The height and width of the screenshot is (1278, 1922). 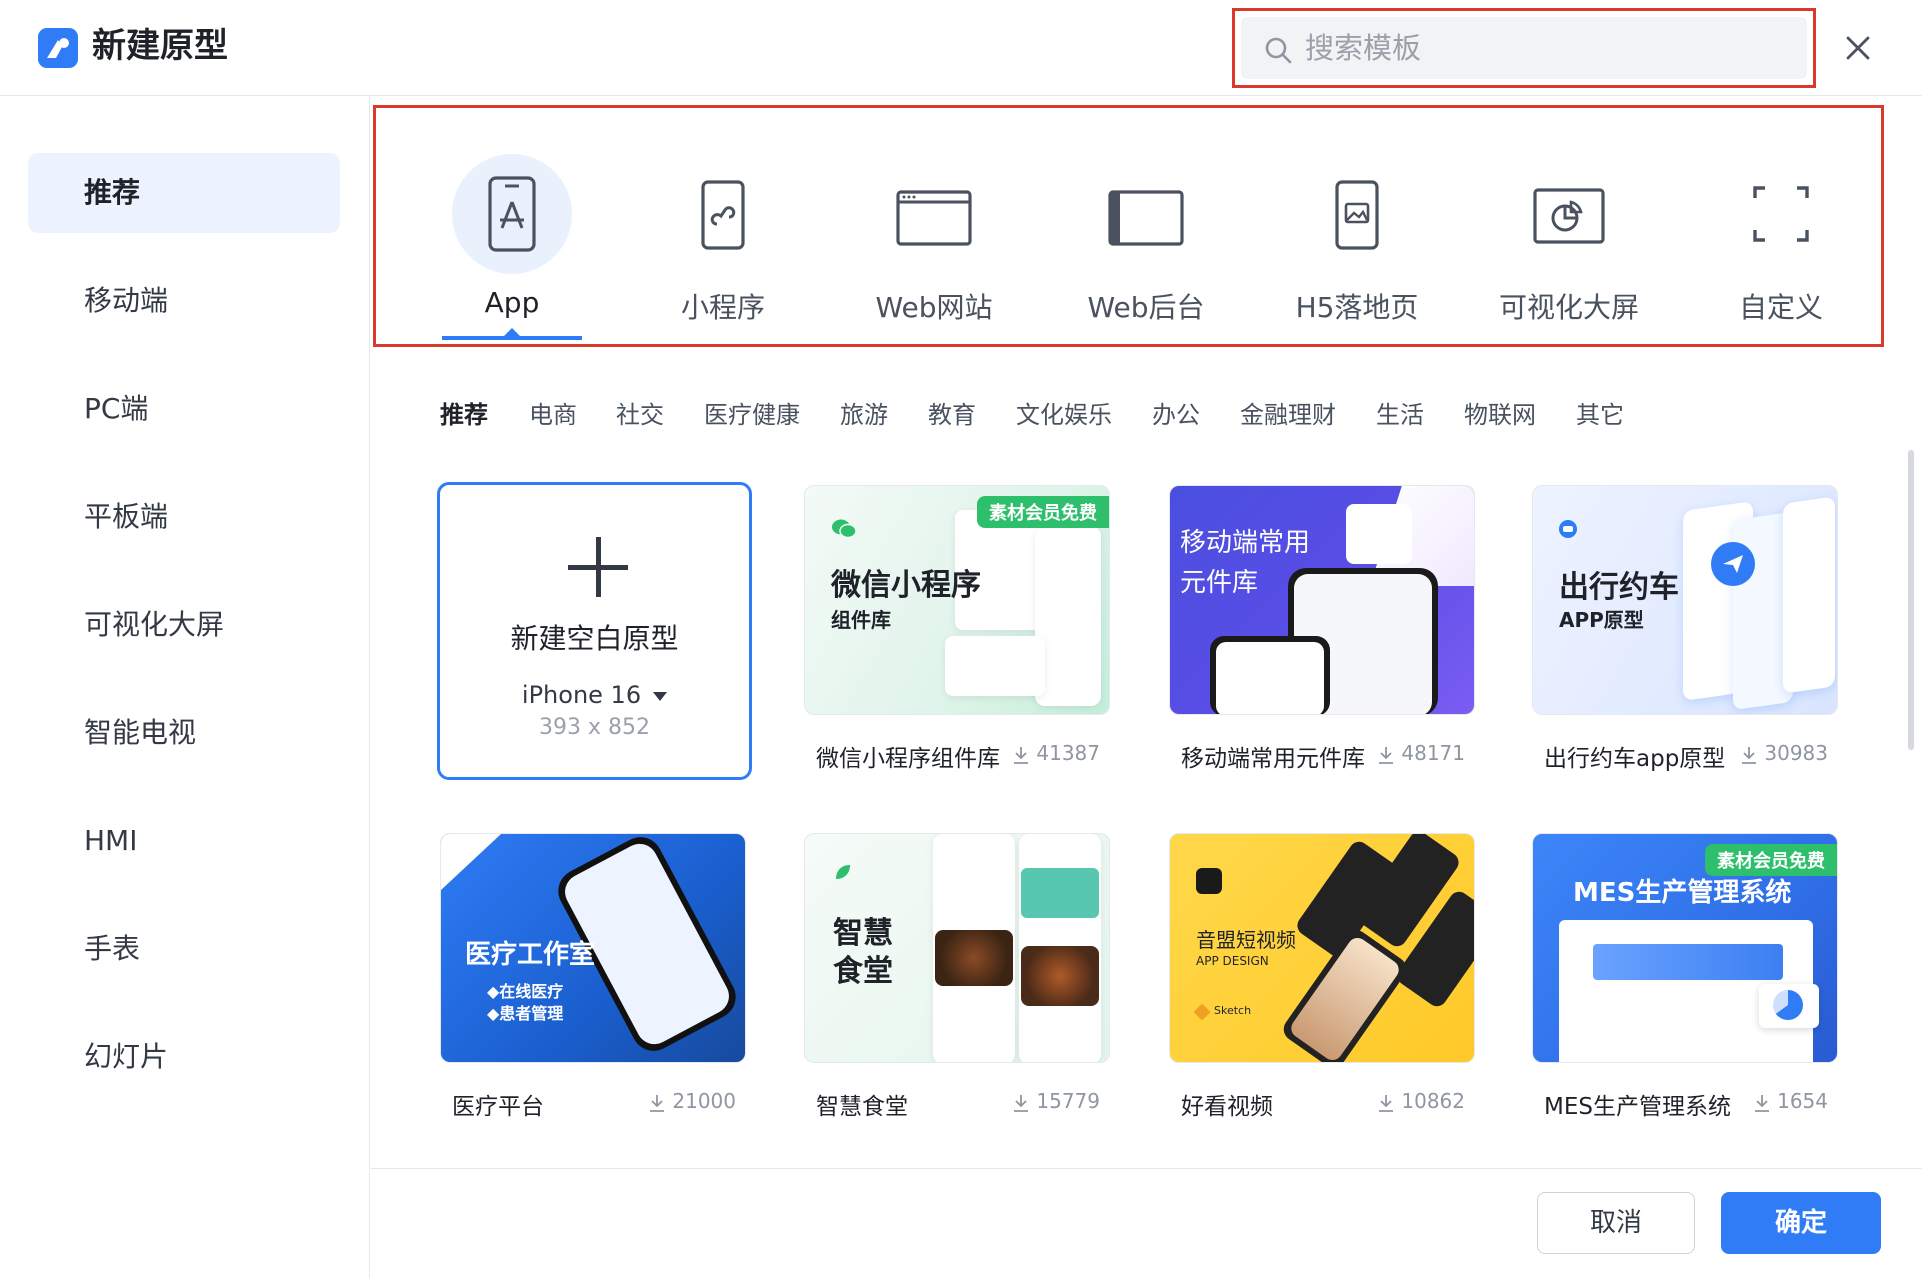 What do you see at coordinates (58, 48) in the screenshot?
I see `app-logo-icon` at bounding box center [58, 48].